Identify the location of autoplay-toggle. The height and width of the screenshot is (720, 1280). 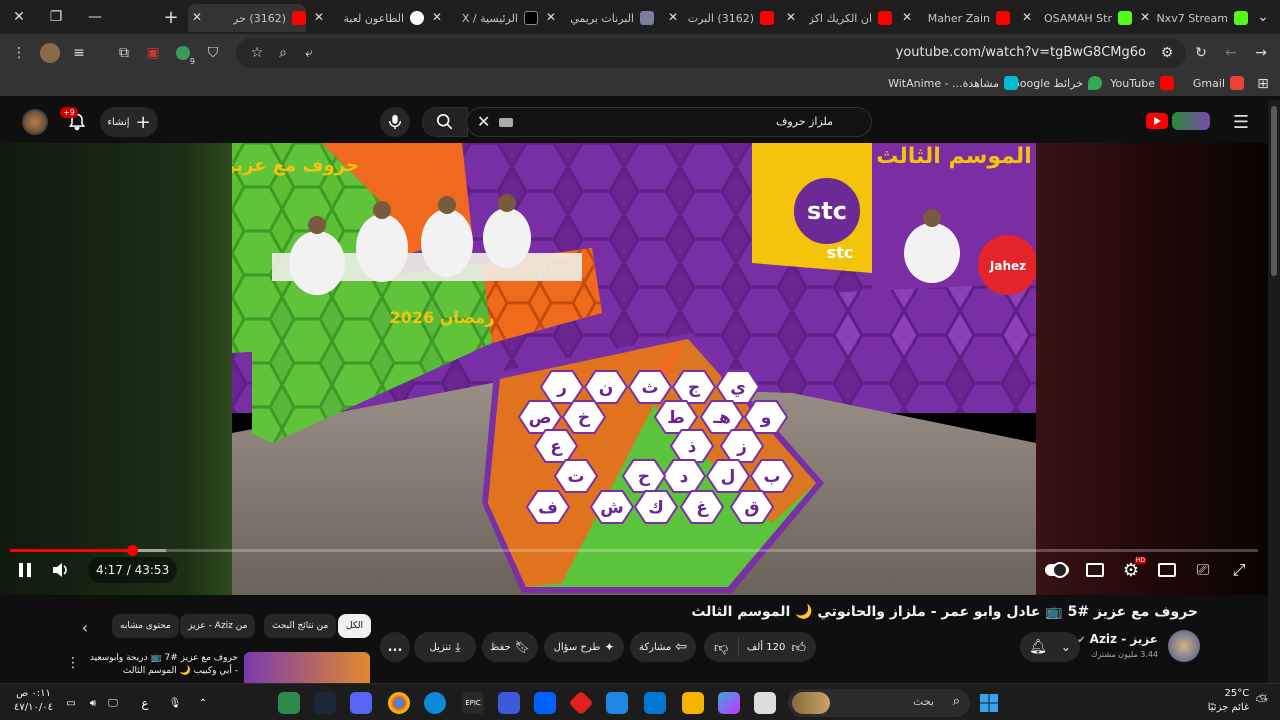
(1057, 570).